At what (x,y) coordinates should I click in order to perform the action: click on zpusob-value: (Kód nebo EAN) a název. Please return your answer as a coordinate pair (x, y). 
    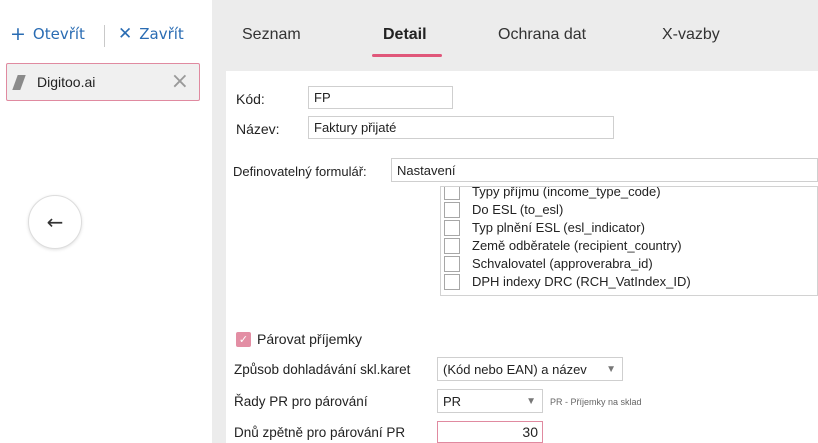
    Looking at the image, I should click on (515, 369).